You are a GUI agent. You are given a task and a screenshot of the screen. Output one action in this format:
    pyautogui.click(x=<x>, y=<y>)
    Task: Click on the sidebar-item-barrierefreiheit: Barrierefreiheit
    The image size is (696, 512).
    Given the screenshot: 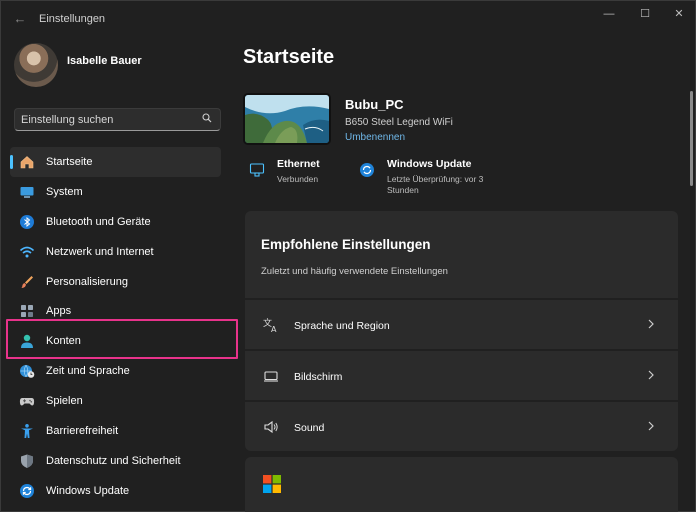 What is the action you would take?
    pyautogui.click(x=115, y=431)
    